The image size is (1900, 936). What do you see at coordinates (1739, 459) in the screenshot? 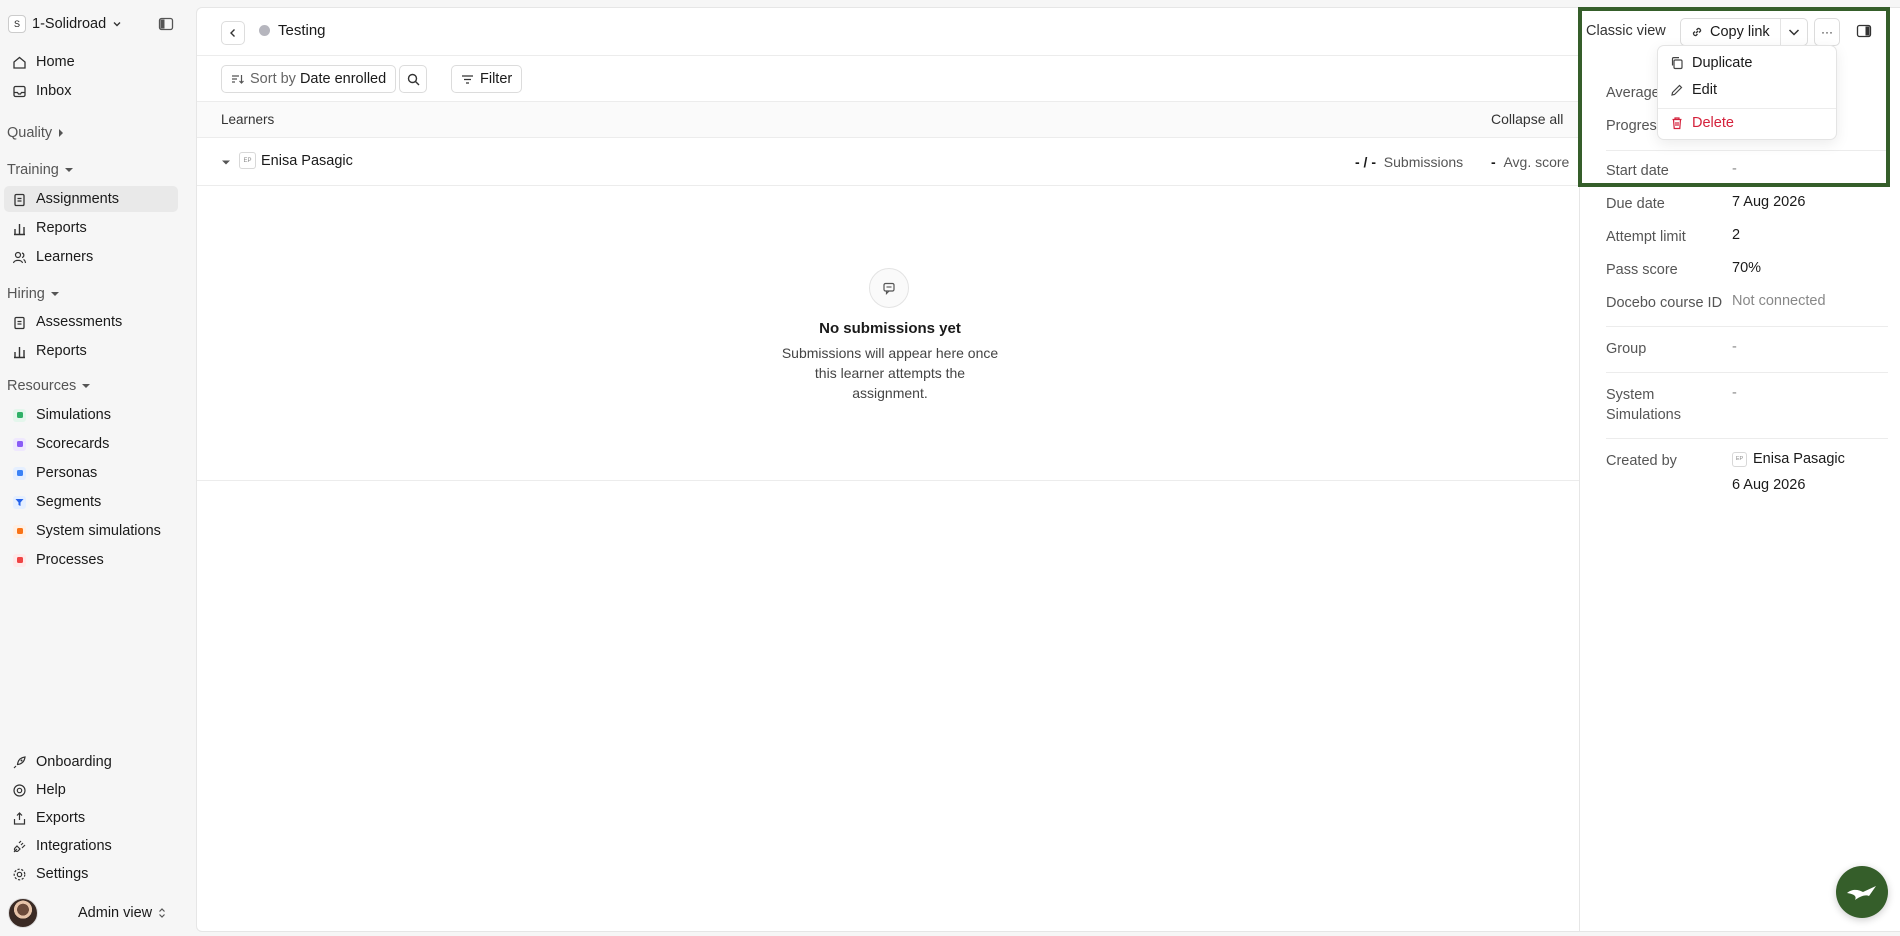
I see `creator-initials-badge: EP` at bounding box center [1739, 459].